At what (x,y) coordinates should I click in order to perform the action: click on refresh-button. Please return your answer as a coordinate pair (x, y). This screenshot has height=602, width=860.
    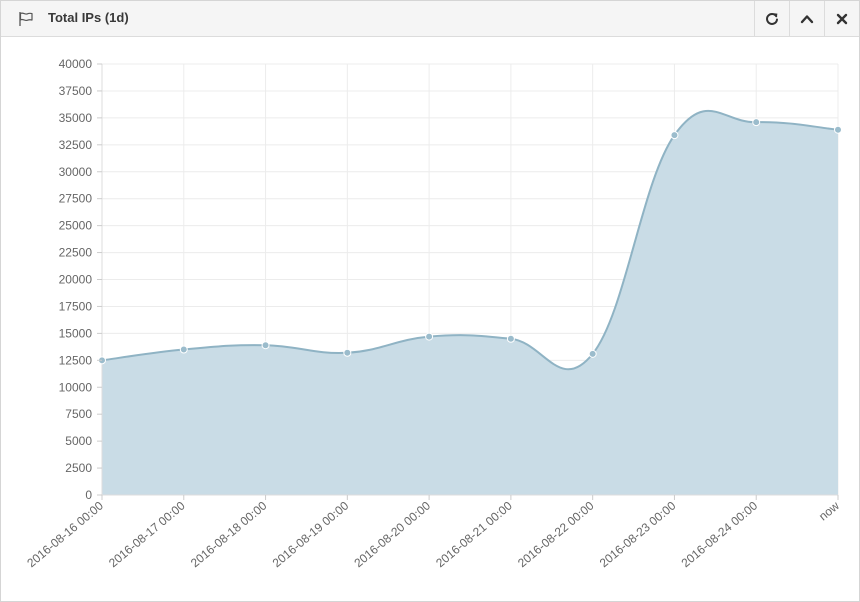
    Looking at the image, I should click on (771, 18).